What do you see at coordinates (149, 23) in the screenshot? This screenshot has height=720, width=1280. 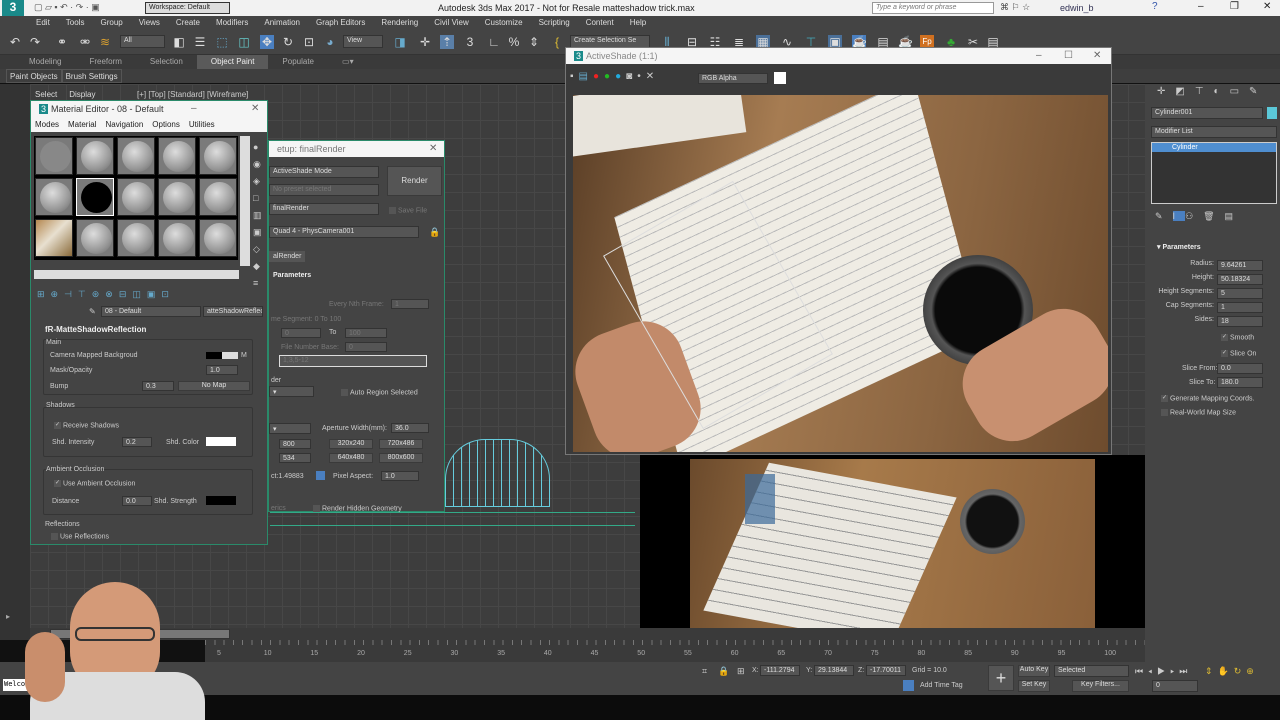 I see `menu-views: Views` at bounding box center [149, 23].